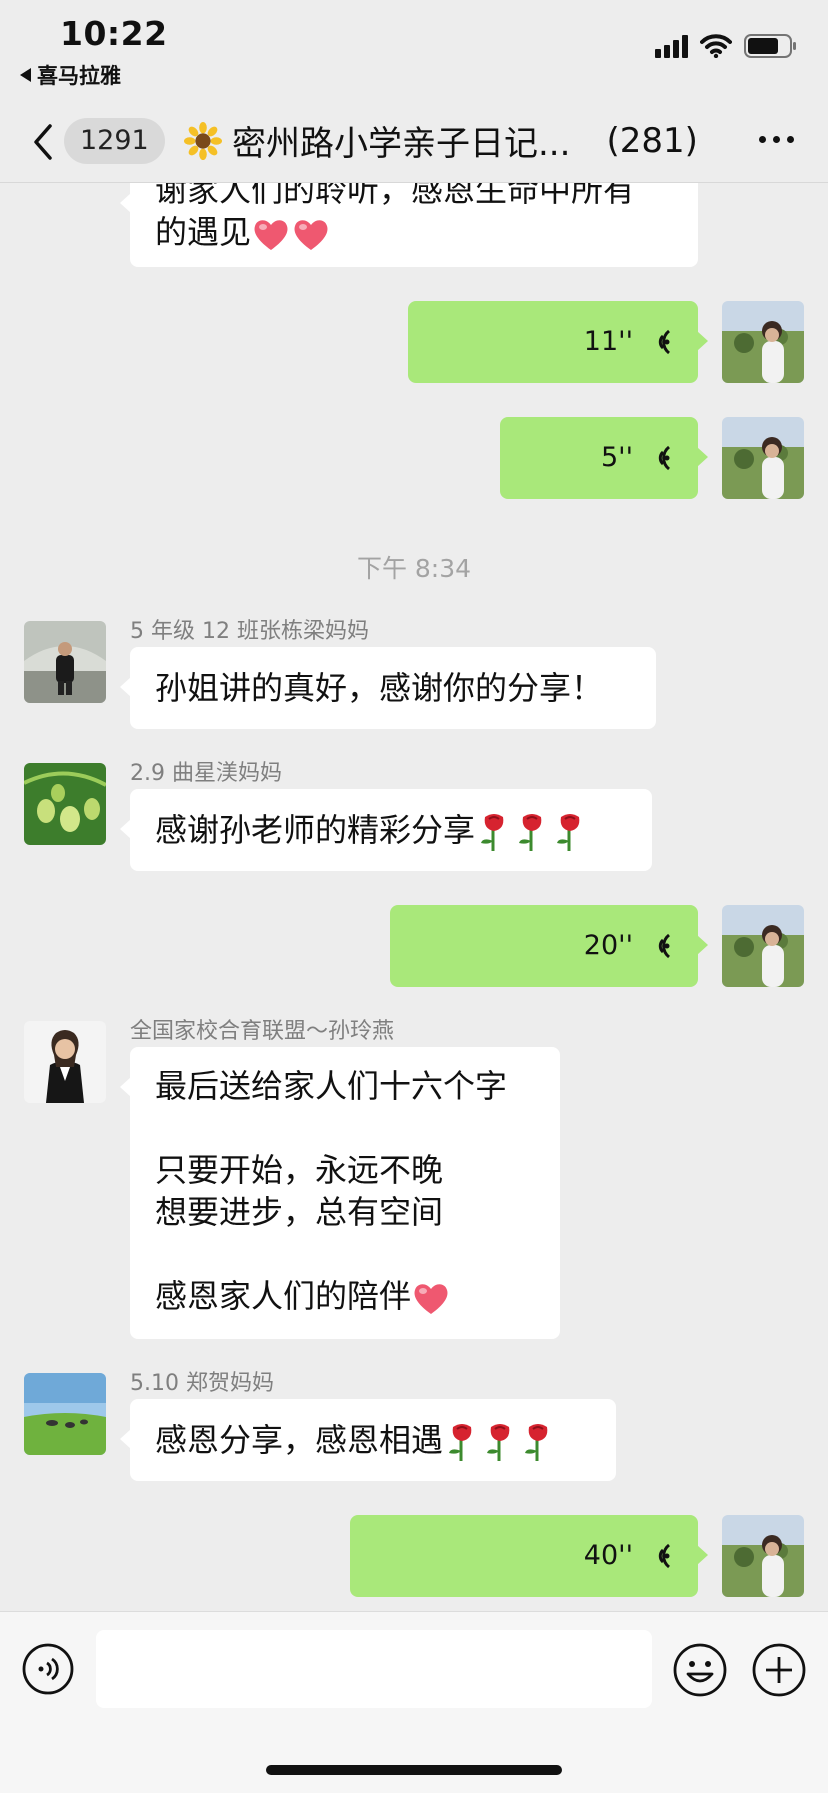 This screenshot has width=828, height=1793. I want to click on message-text: 感恩分享，感恩相遇, so click(299, 1440).